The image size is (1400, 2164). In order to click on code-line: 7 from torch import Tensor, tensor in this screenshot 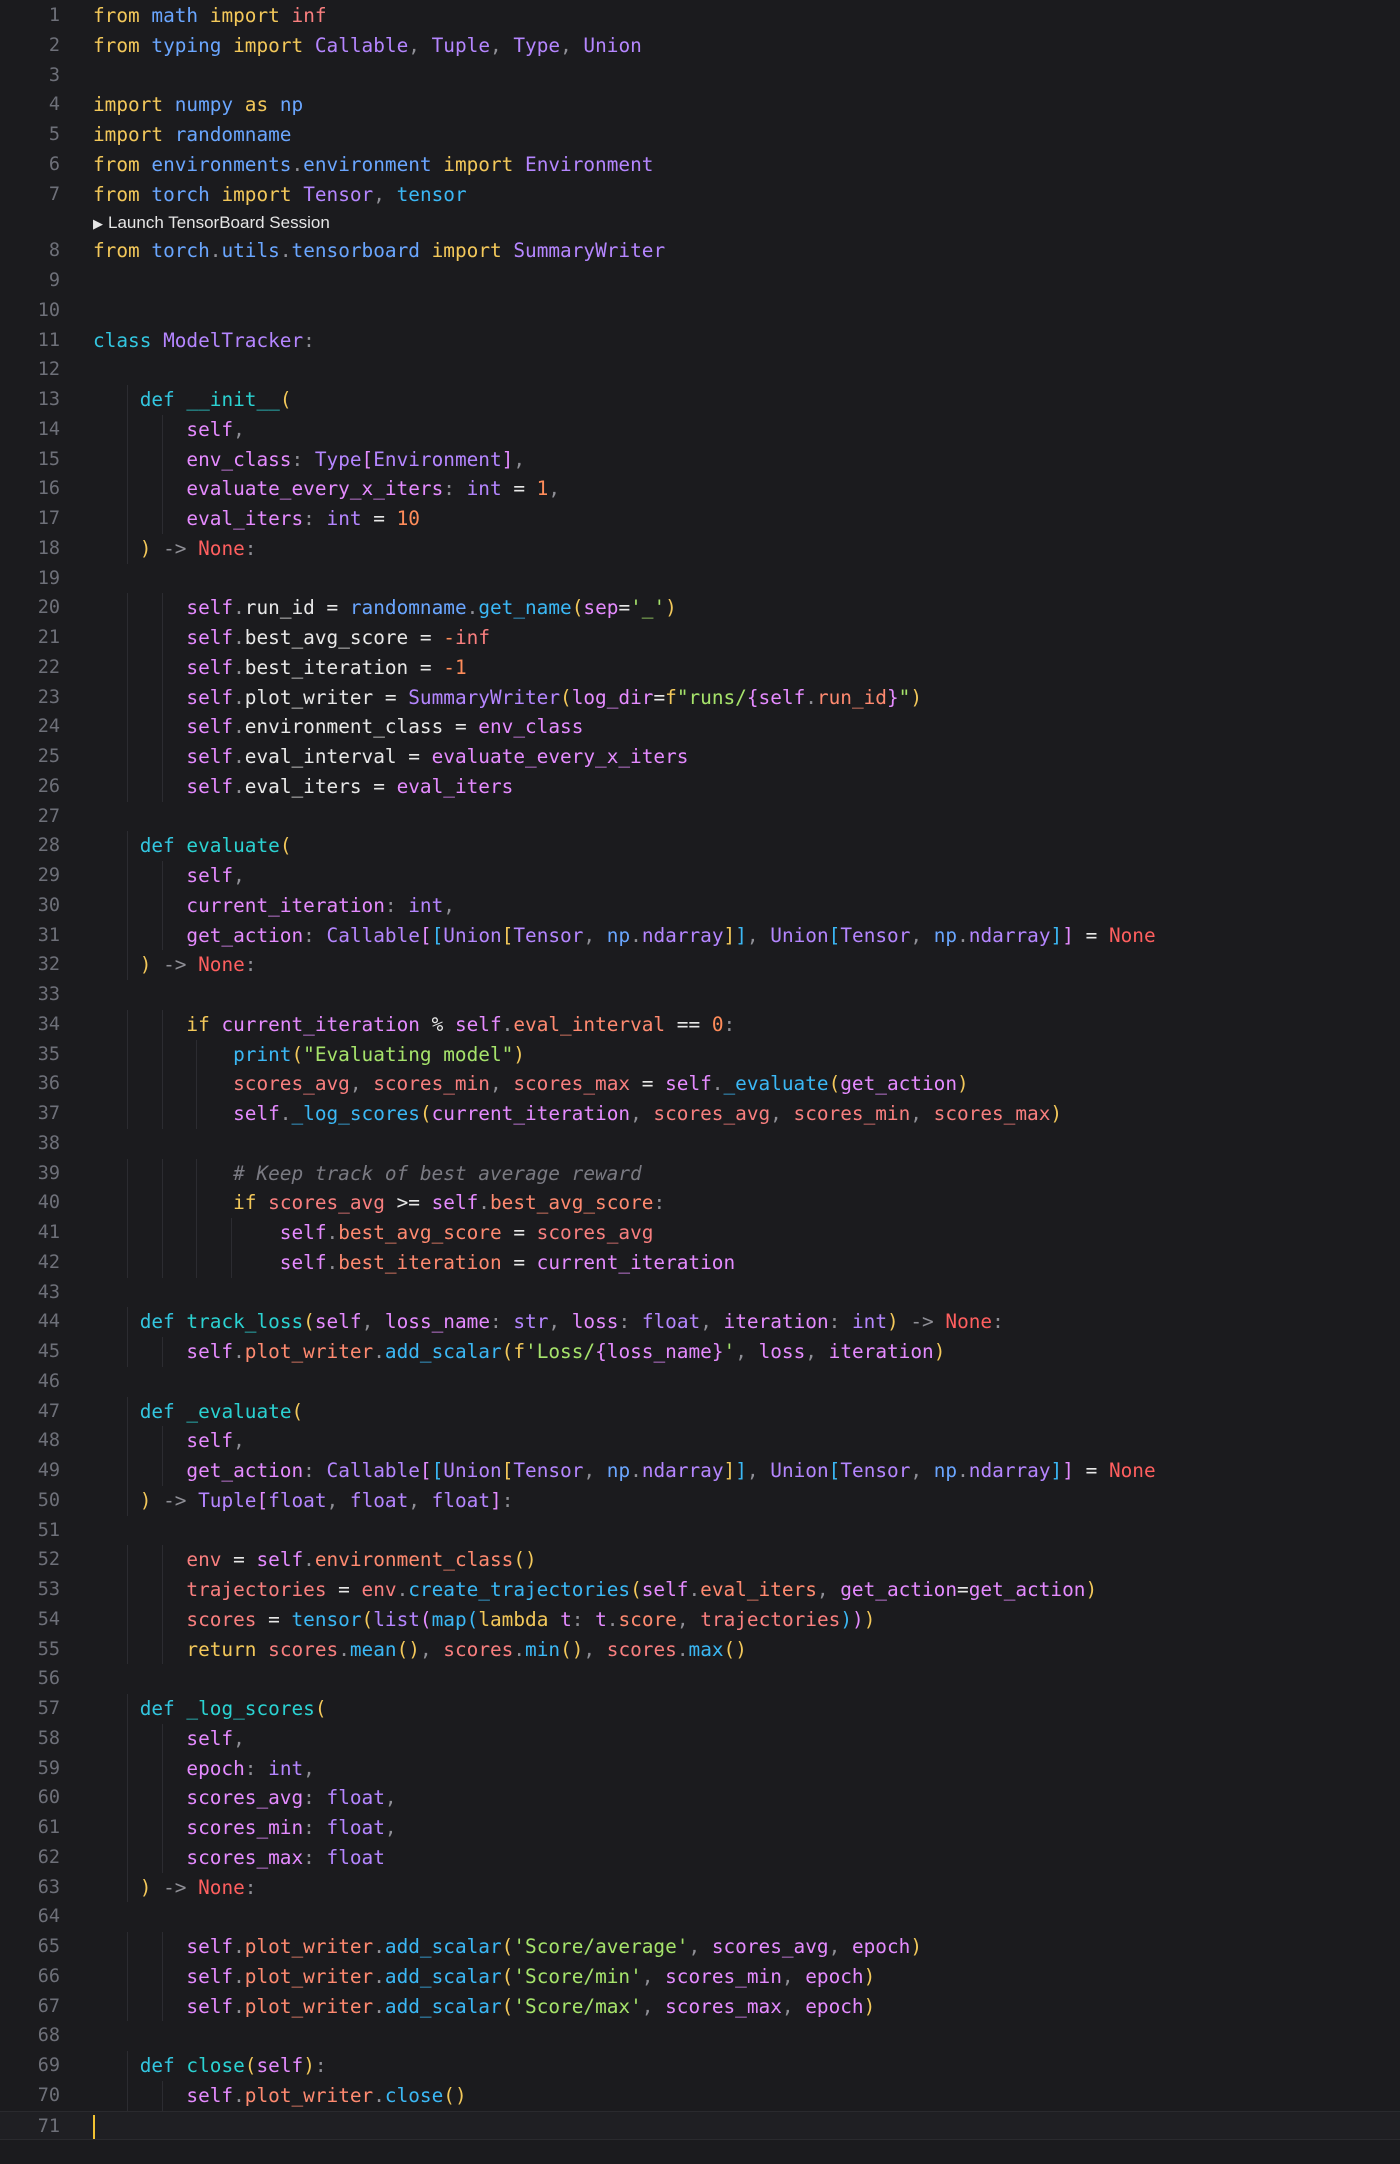, I will do `click(700, 195)`.